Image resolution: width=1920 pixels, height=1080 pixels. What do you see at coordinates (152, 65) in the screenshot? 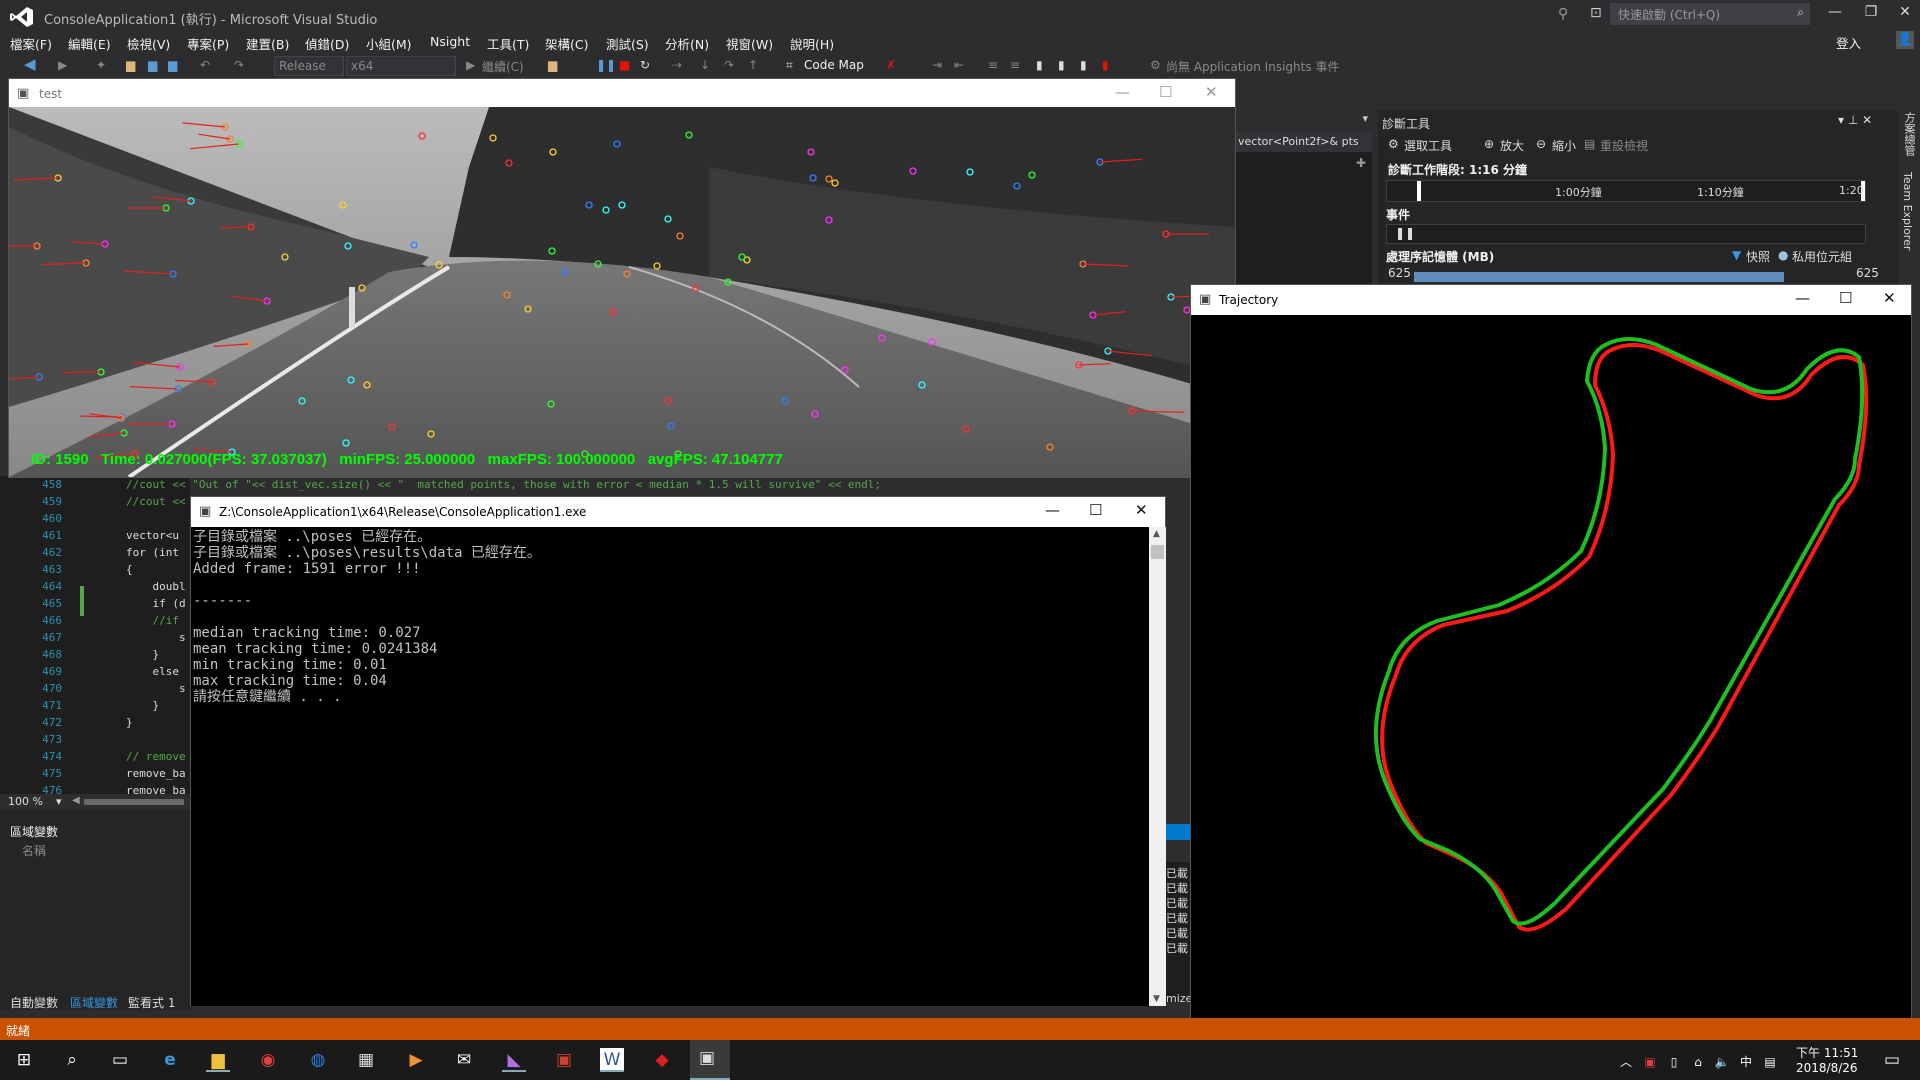
I see `save-icon: ▆` at bounding box center [152, 65].